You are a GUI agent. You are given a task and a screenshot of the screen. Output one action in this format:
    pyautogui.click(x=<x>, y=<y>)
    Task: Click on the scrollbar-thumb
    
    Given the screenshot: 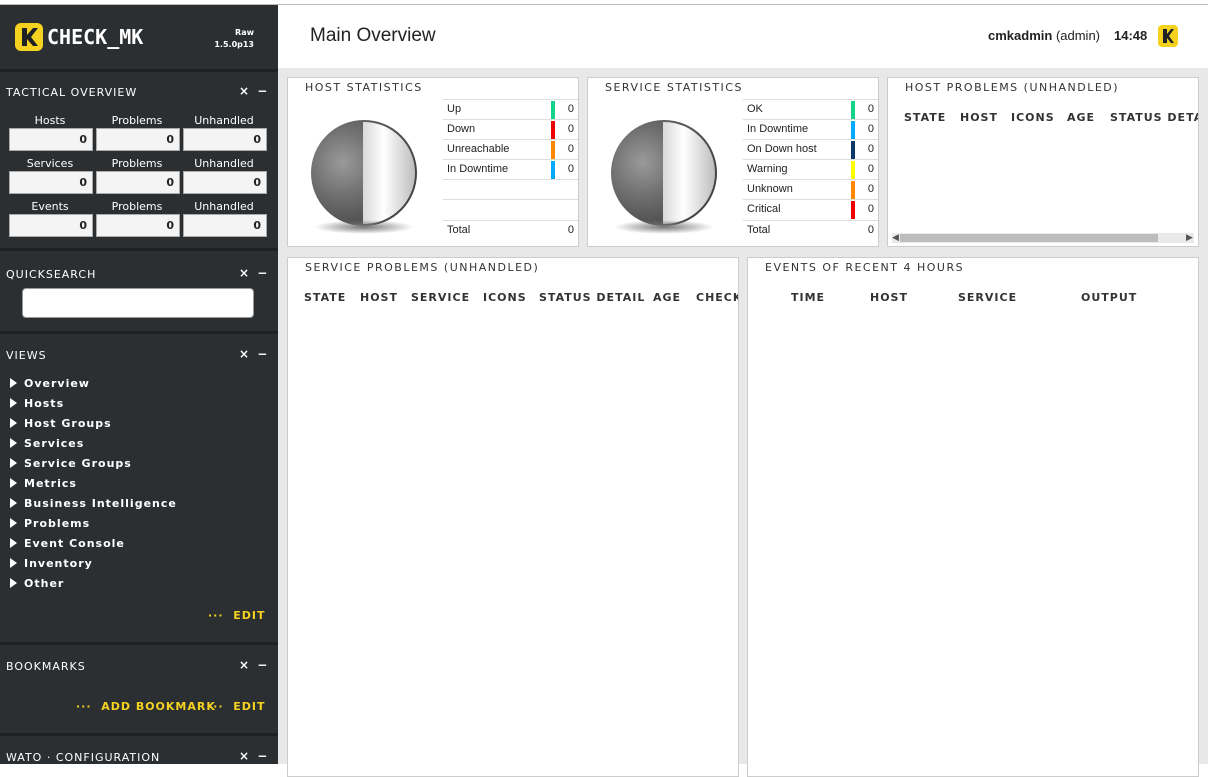 What is the action you would take?
    pyautogui.click(x=1029, y=238)
    